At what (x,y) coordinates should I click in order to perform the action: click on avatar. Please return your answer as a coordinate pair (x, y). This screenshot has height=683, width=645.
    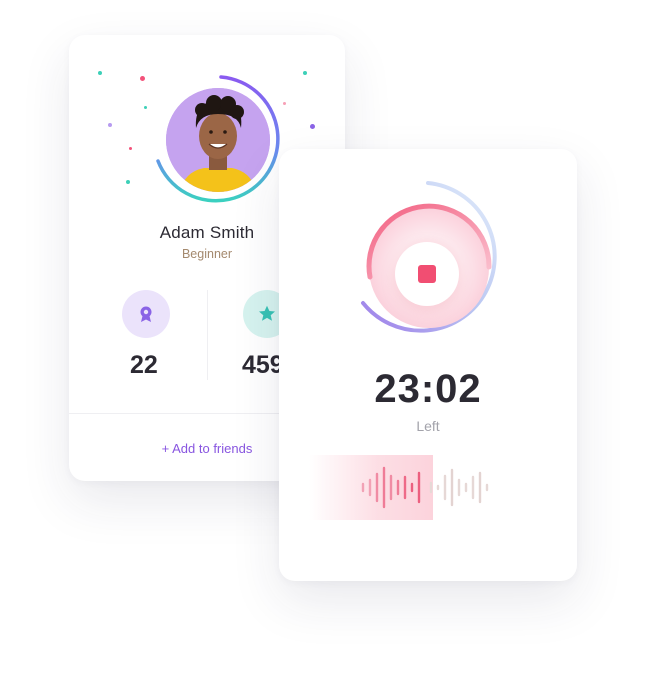
    Looking at the image, I should click on (218, 140).